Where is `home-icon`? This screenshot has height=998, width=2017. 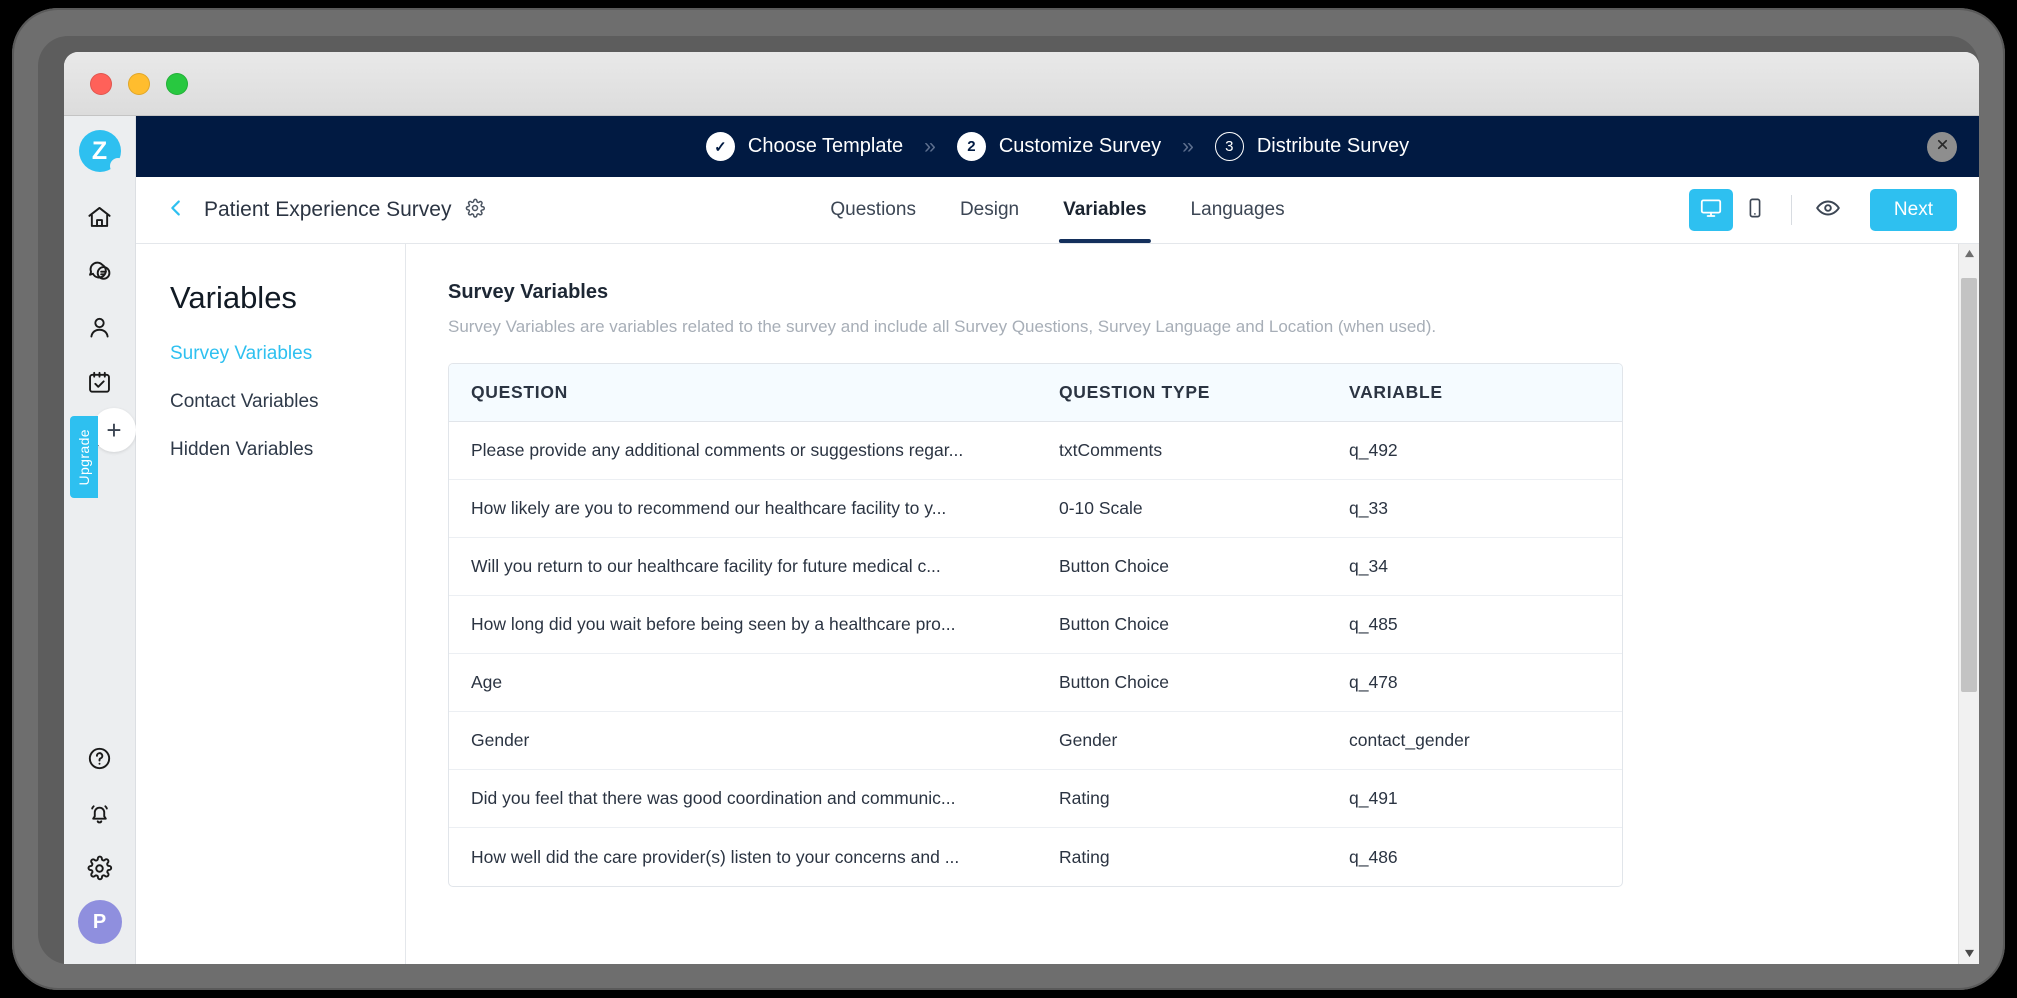 home-icon is located at coordinates (99, 217).